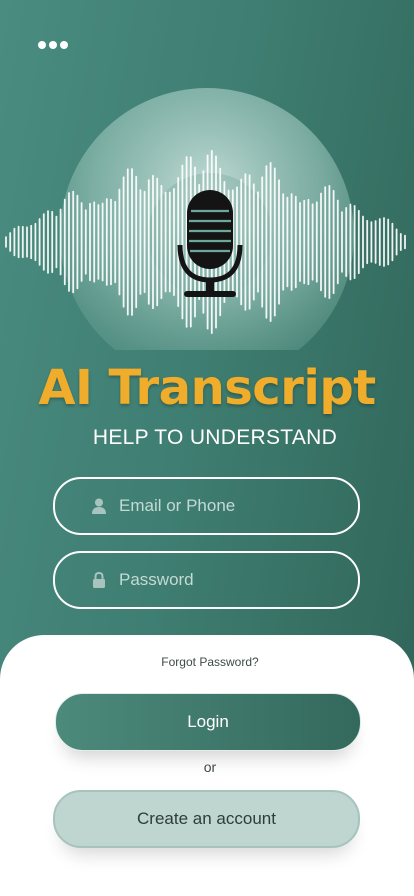 The image size is (414, 896). What do you see at coordinates (215, 437) in the screenshot?
I see `app-subtitle: HELP TO UNDERSTAND` at bounding box center [215, 437].